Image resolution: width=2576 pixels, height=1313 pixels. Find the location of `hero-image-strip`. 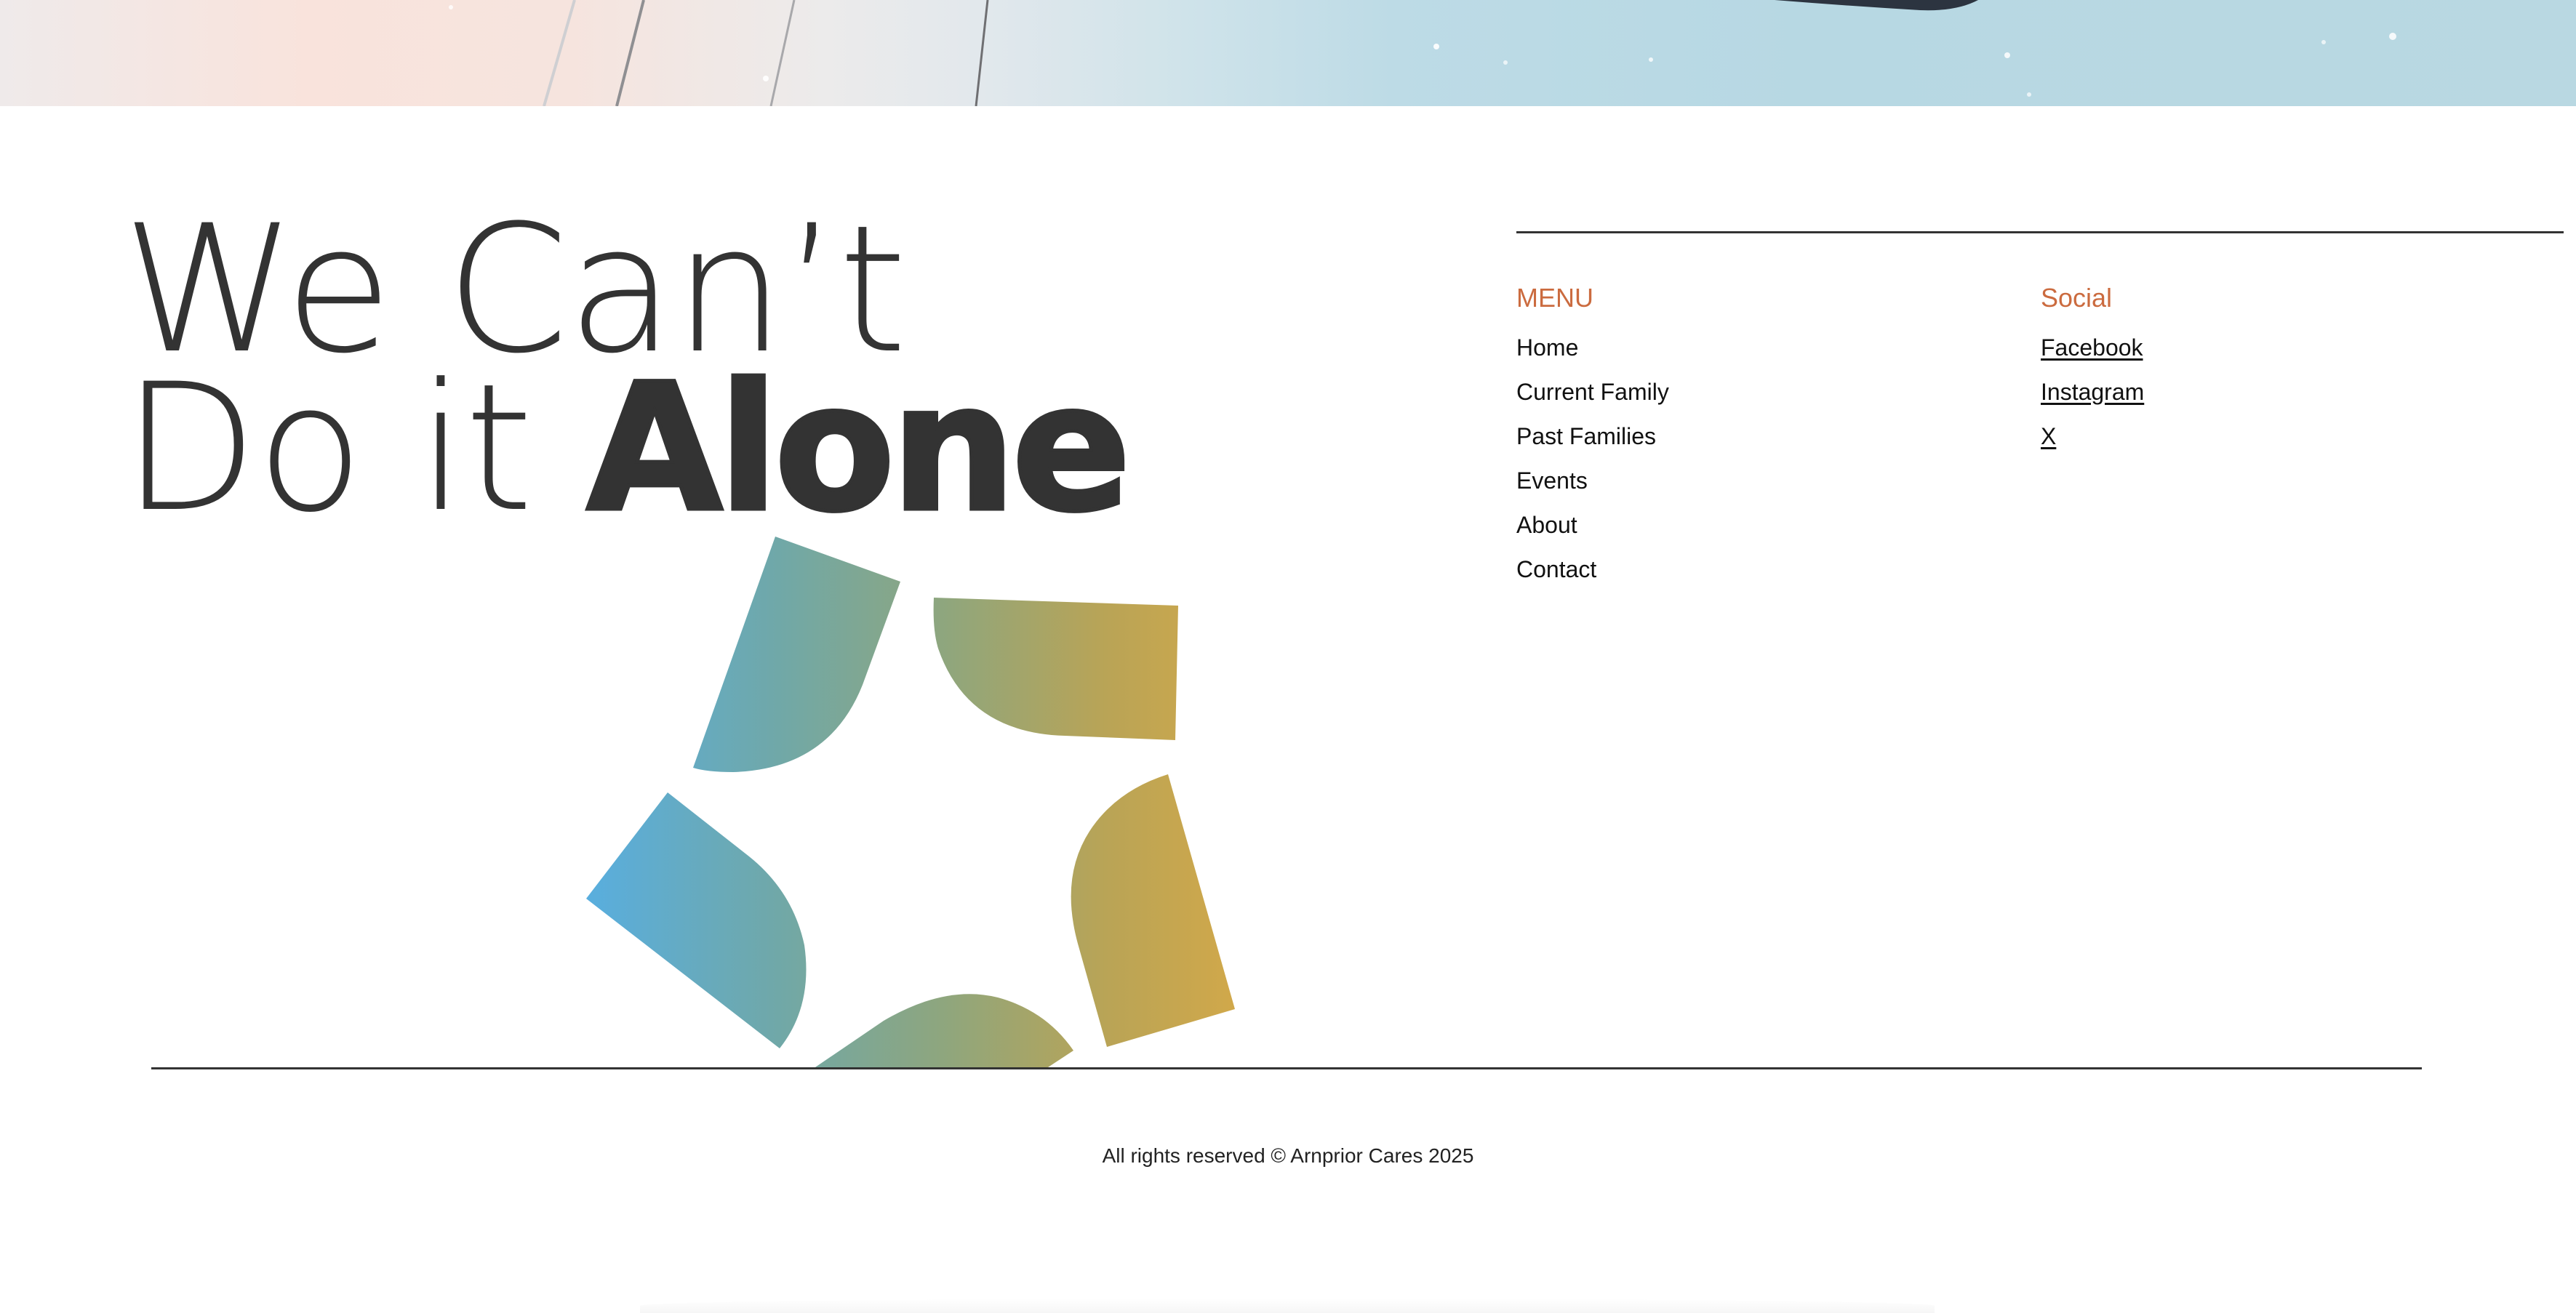

hero-image-strip is located at coordinates (1288, 53).